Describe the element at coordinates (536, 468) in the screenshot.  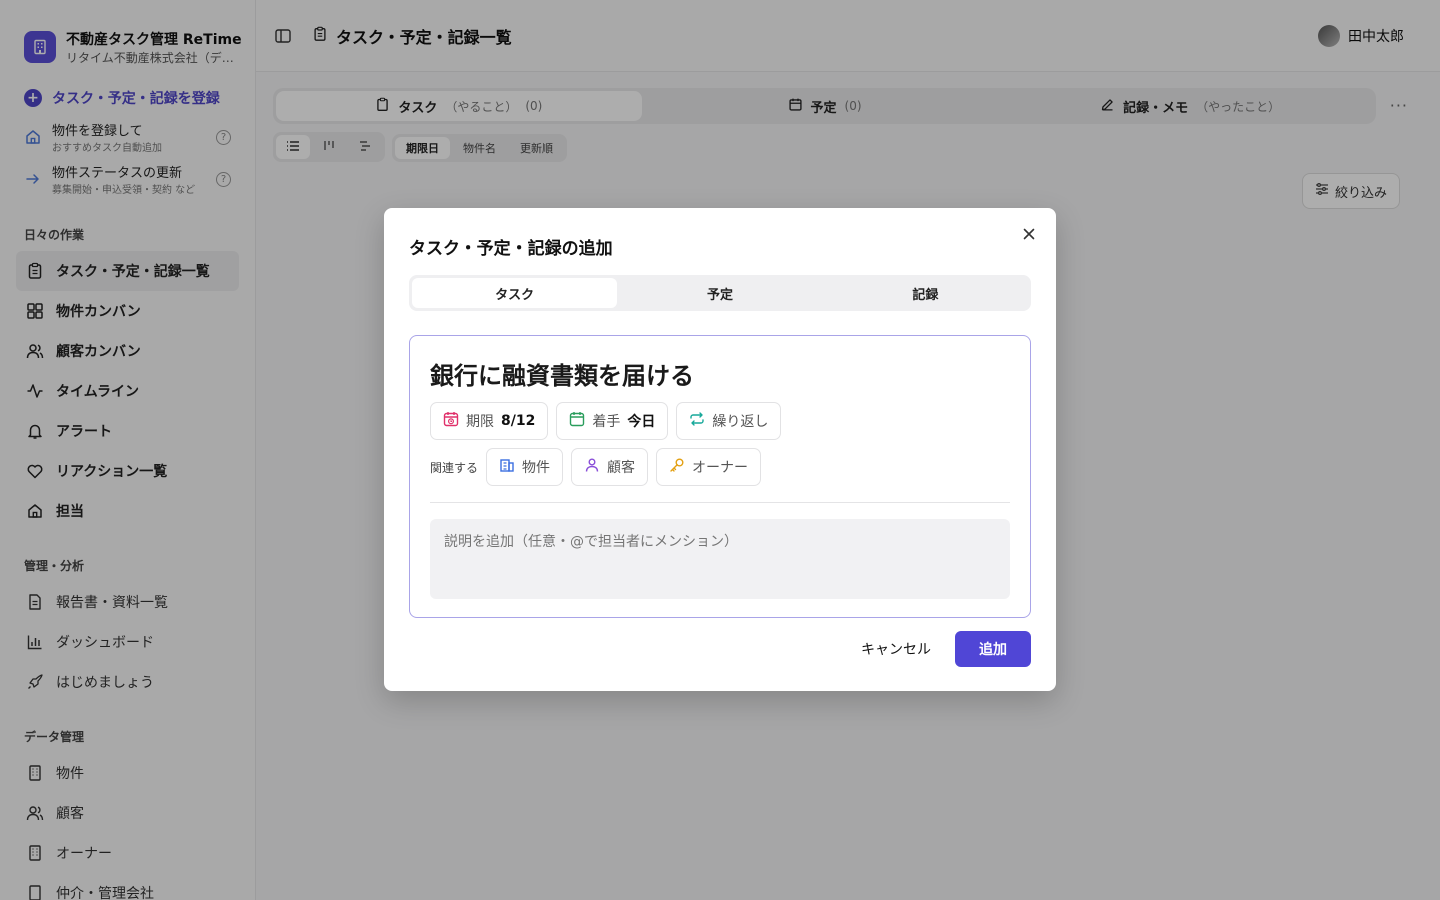
I see `related-property-label: 物件` at that location.